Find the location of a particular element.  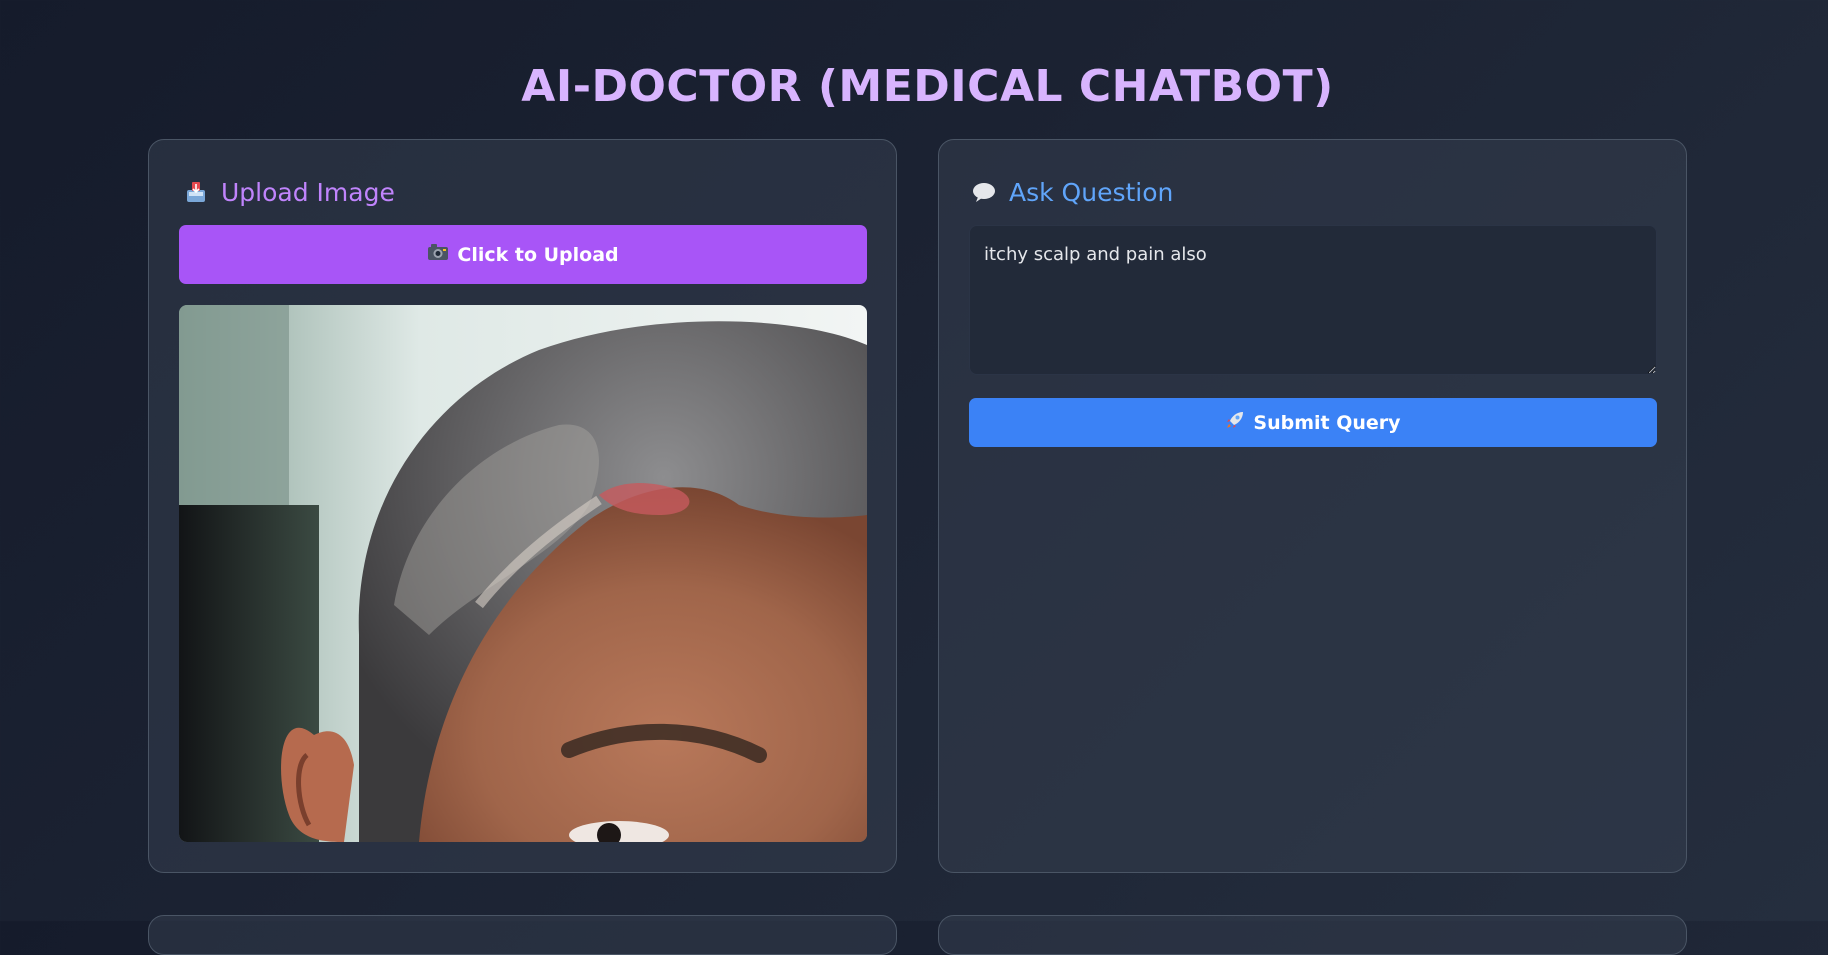

click-to-upload-button: Click to Upload is located at coordinates (523, 254).